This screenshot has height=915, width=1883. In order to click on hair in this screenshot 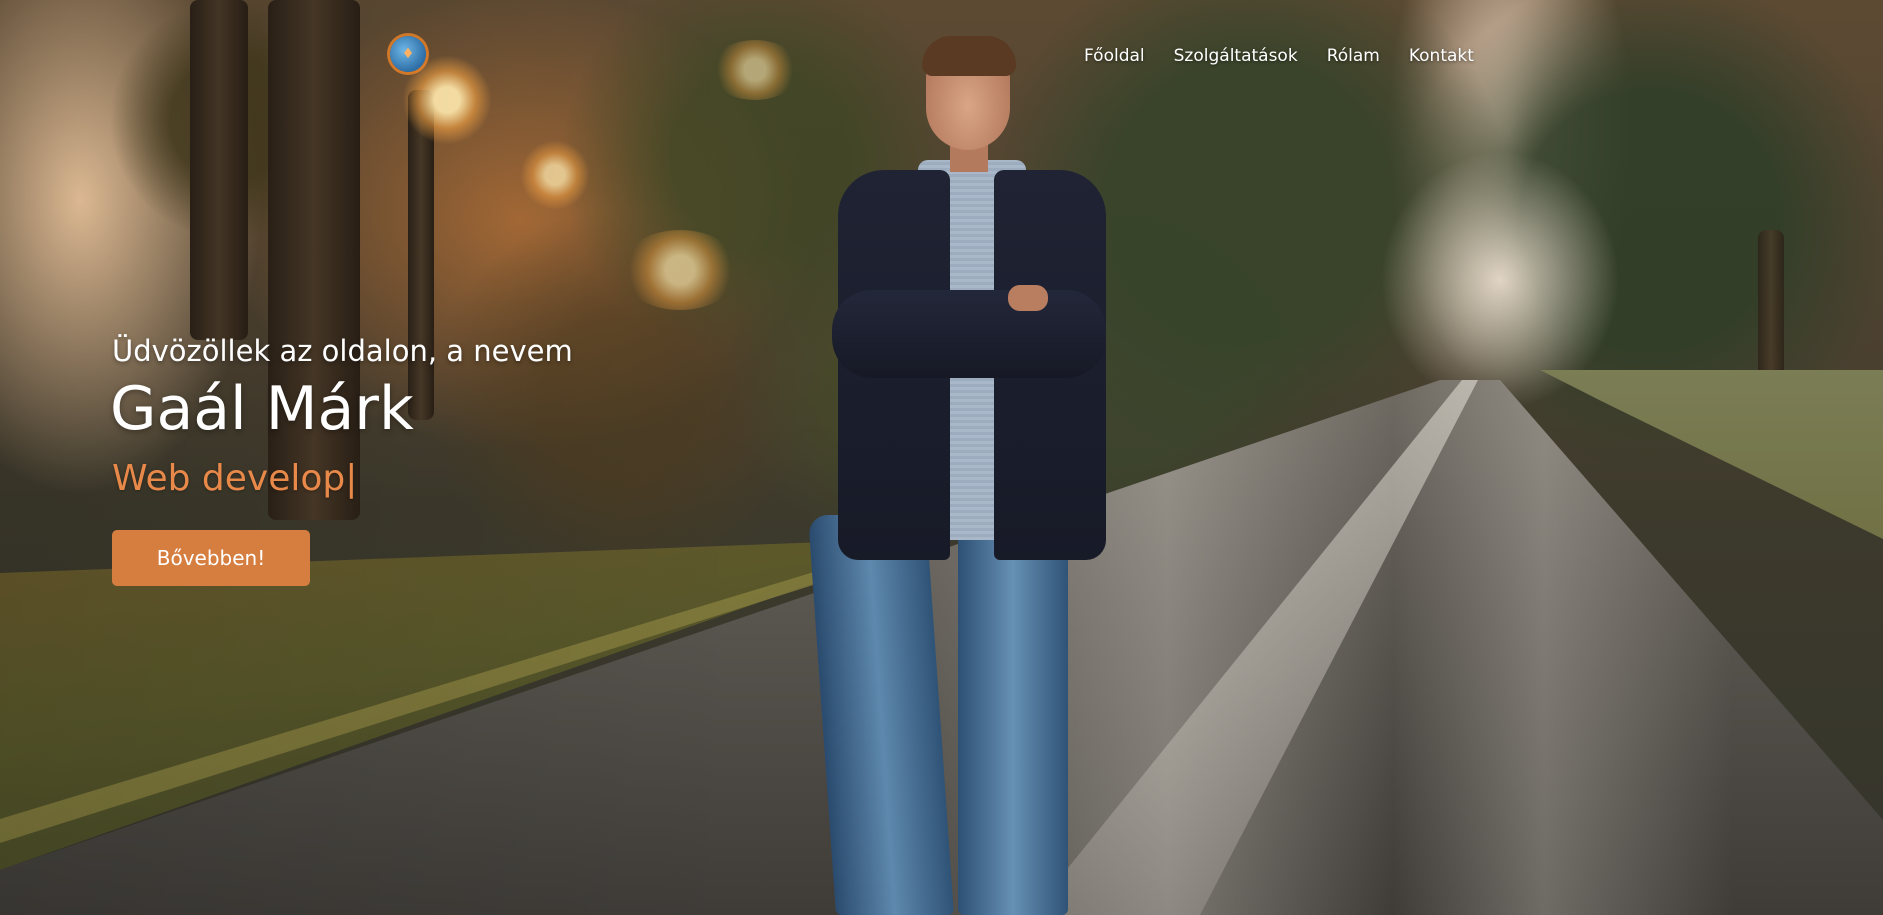, I will do `click(969, 56)`.